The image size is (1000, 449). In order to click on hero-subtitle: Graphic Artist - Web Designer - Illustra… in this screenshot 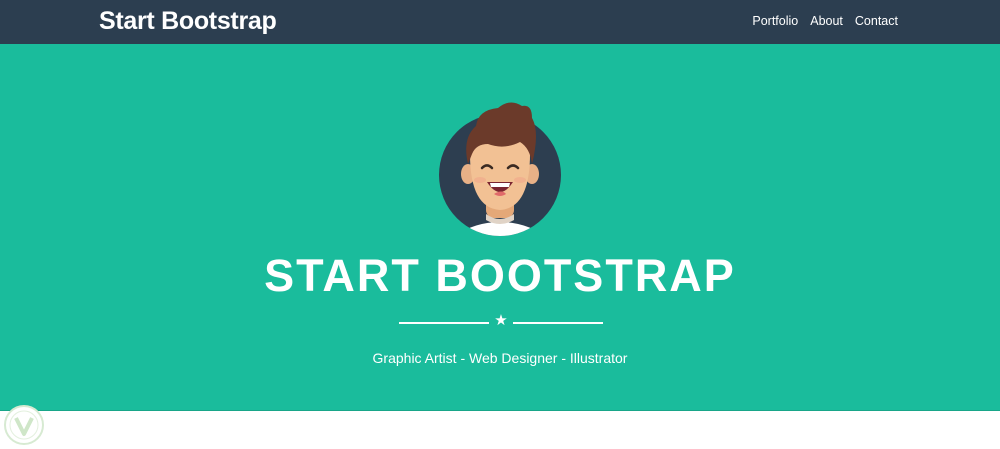, I will do `click(500, 358)`.